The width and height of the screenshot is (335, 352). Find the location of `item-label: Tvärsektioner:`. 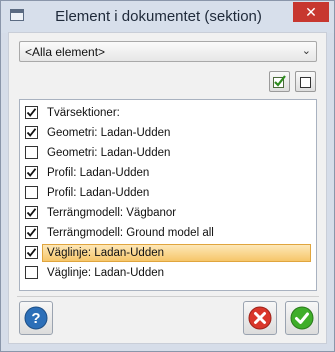

item-label: Tvärsektioner: is located at coordinates (83, 113).